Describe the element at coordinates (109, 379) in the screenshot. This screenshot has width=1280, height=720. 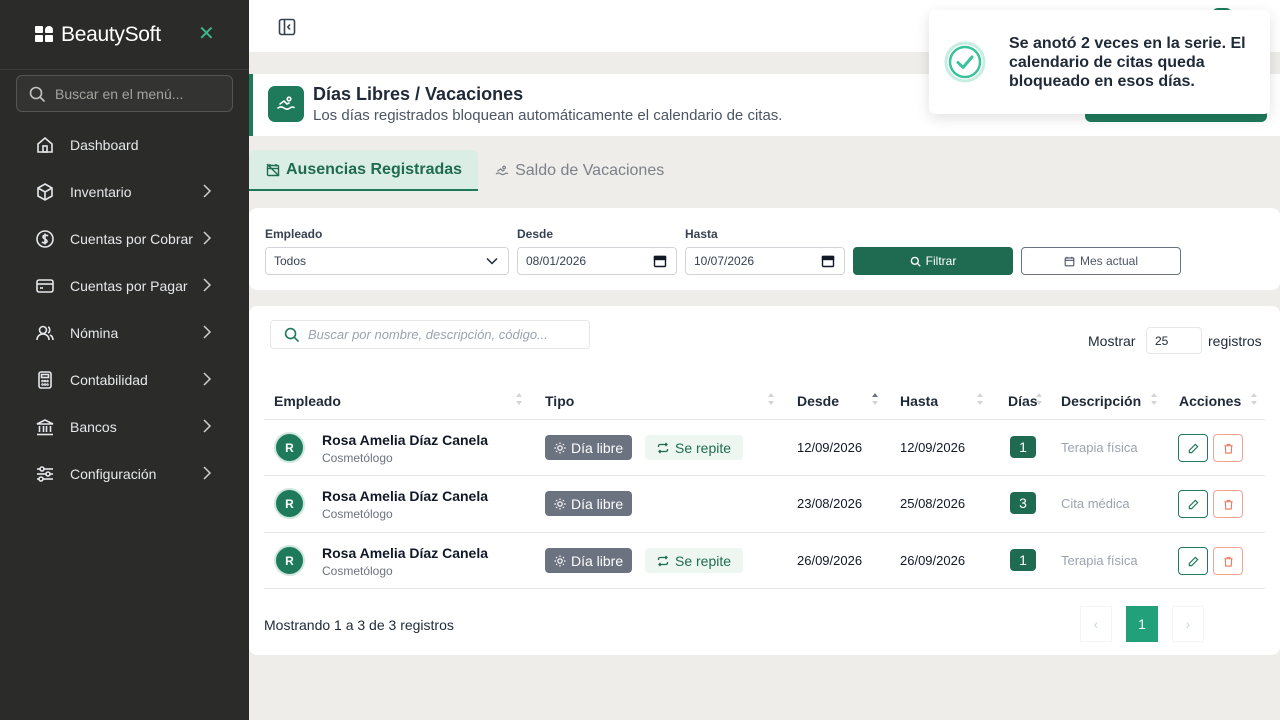
I see `sidebar-item-label: Contabilidad` at that location.